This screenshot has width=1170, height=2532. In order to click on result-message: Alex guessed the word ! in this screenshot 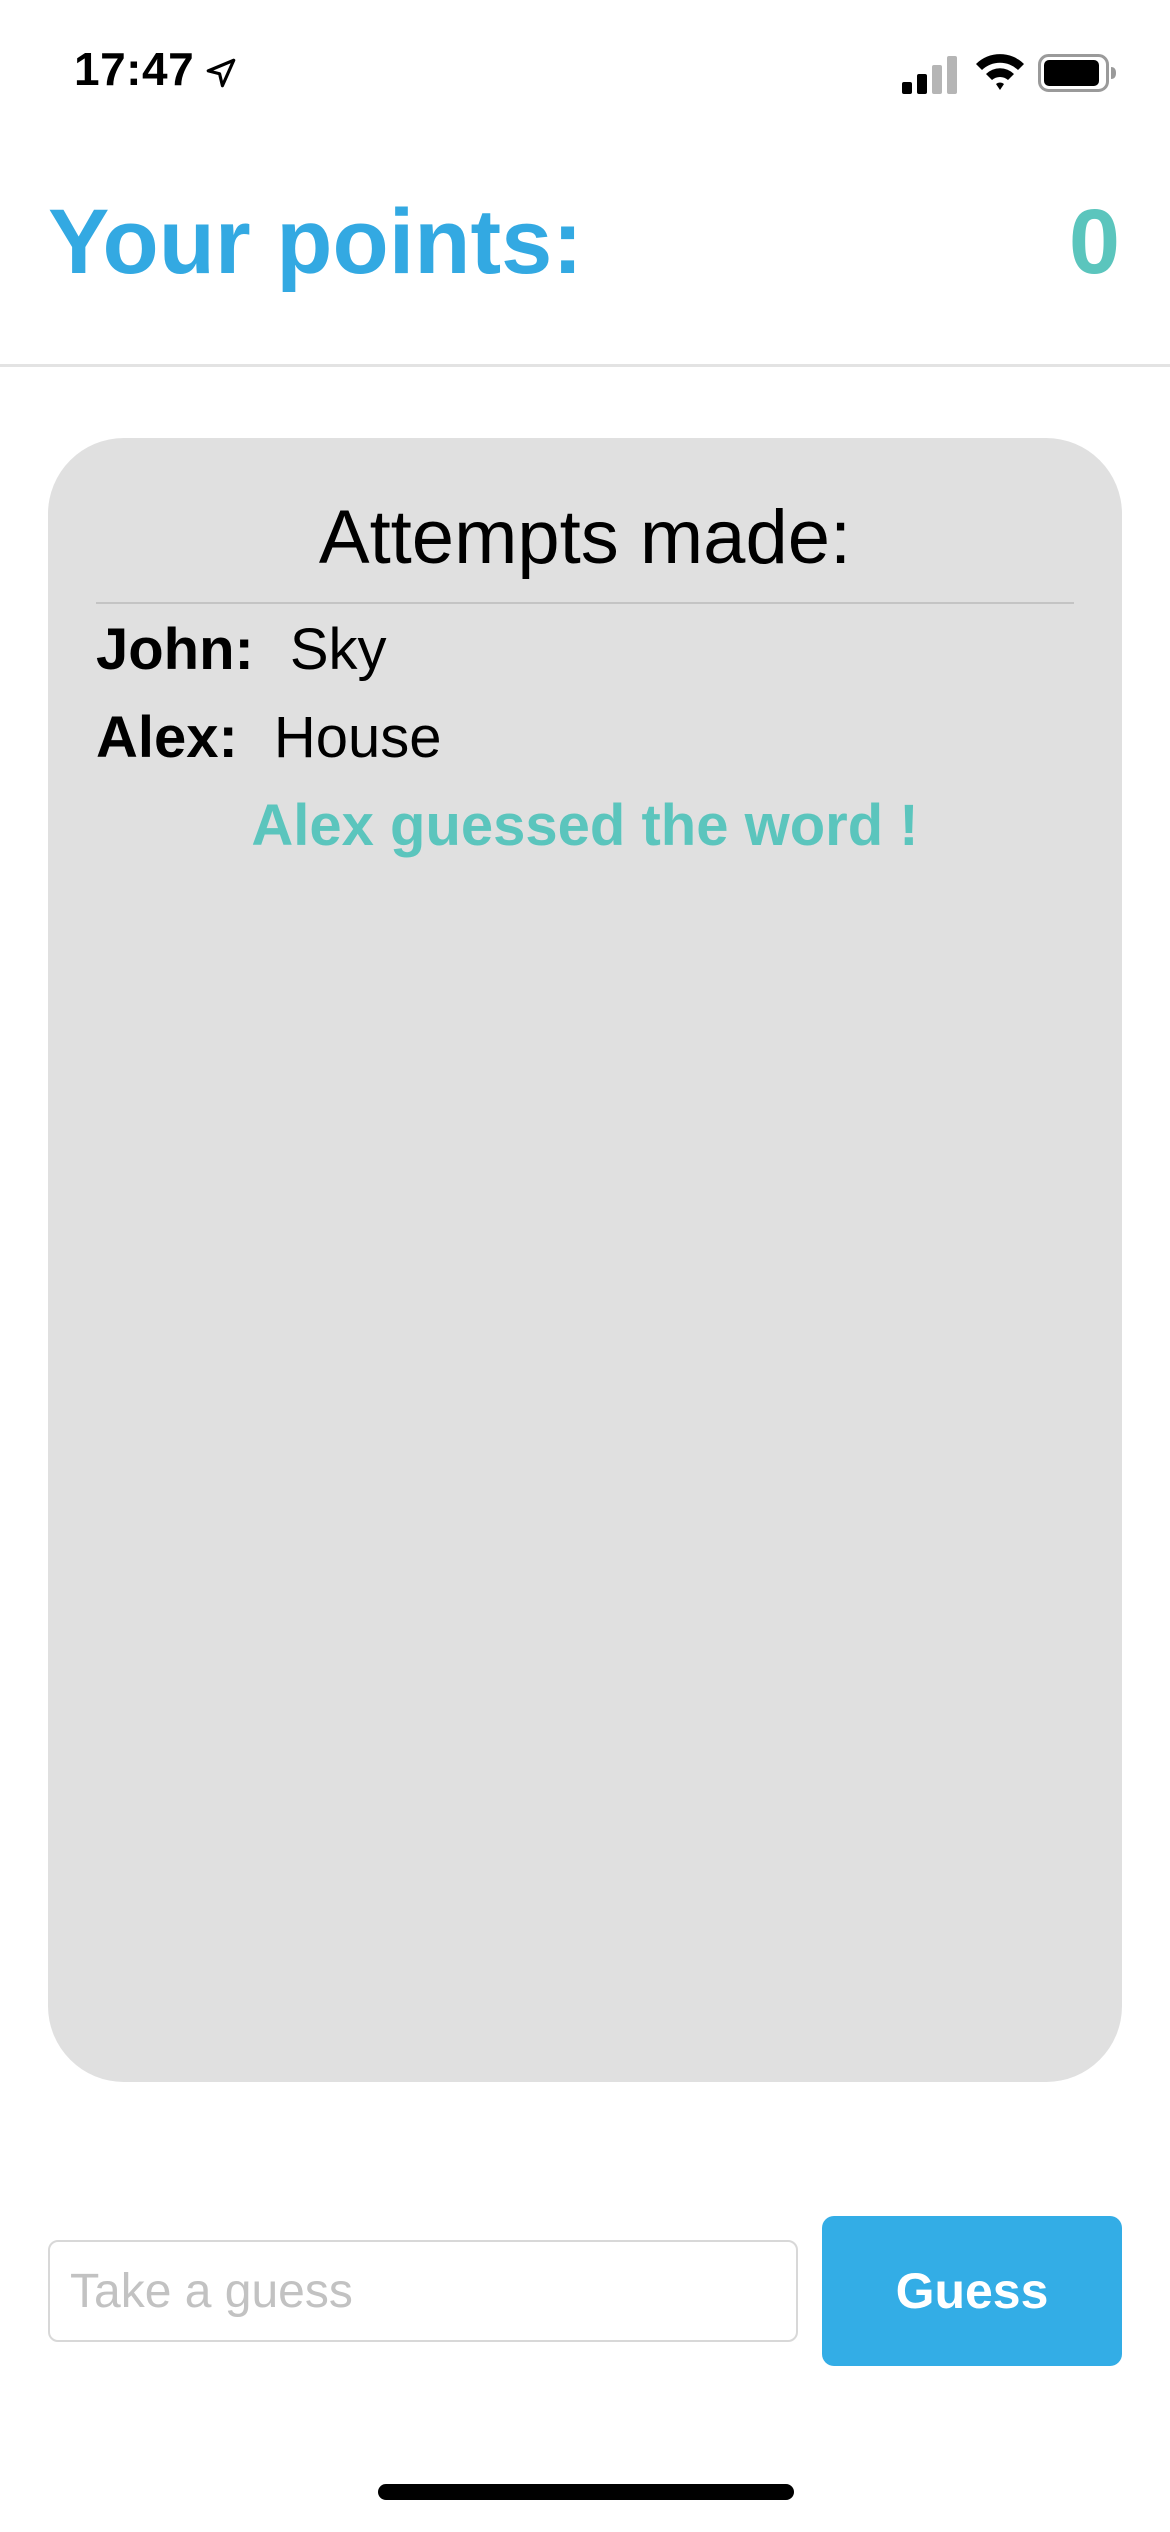, I will do `click(585, 825)`.